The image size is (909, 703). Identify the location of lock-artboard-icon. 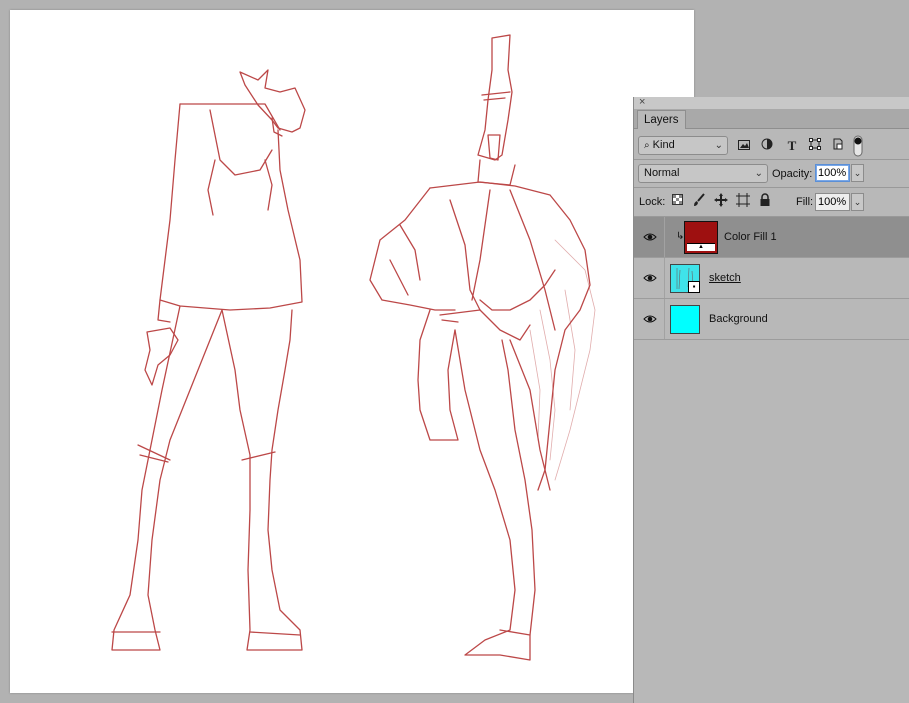
(743, 201).